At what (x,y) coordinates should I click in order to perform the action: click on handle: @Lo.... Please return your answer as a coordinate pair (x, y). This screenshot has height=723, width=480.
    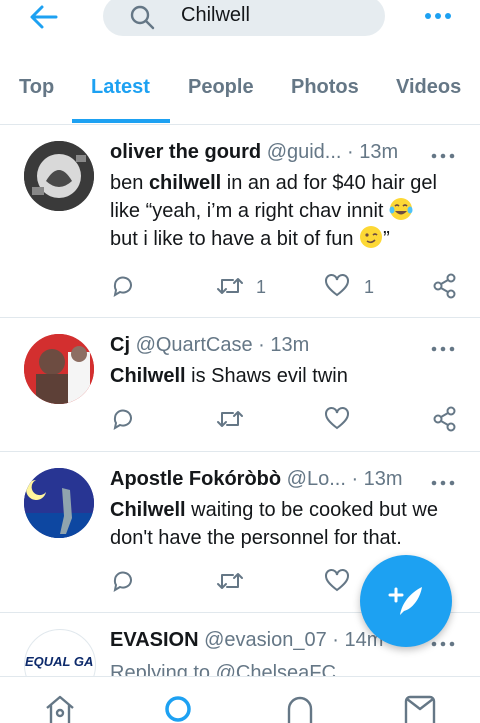
    Looking at the image, I should click on (316, 479).